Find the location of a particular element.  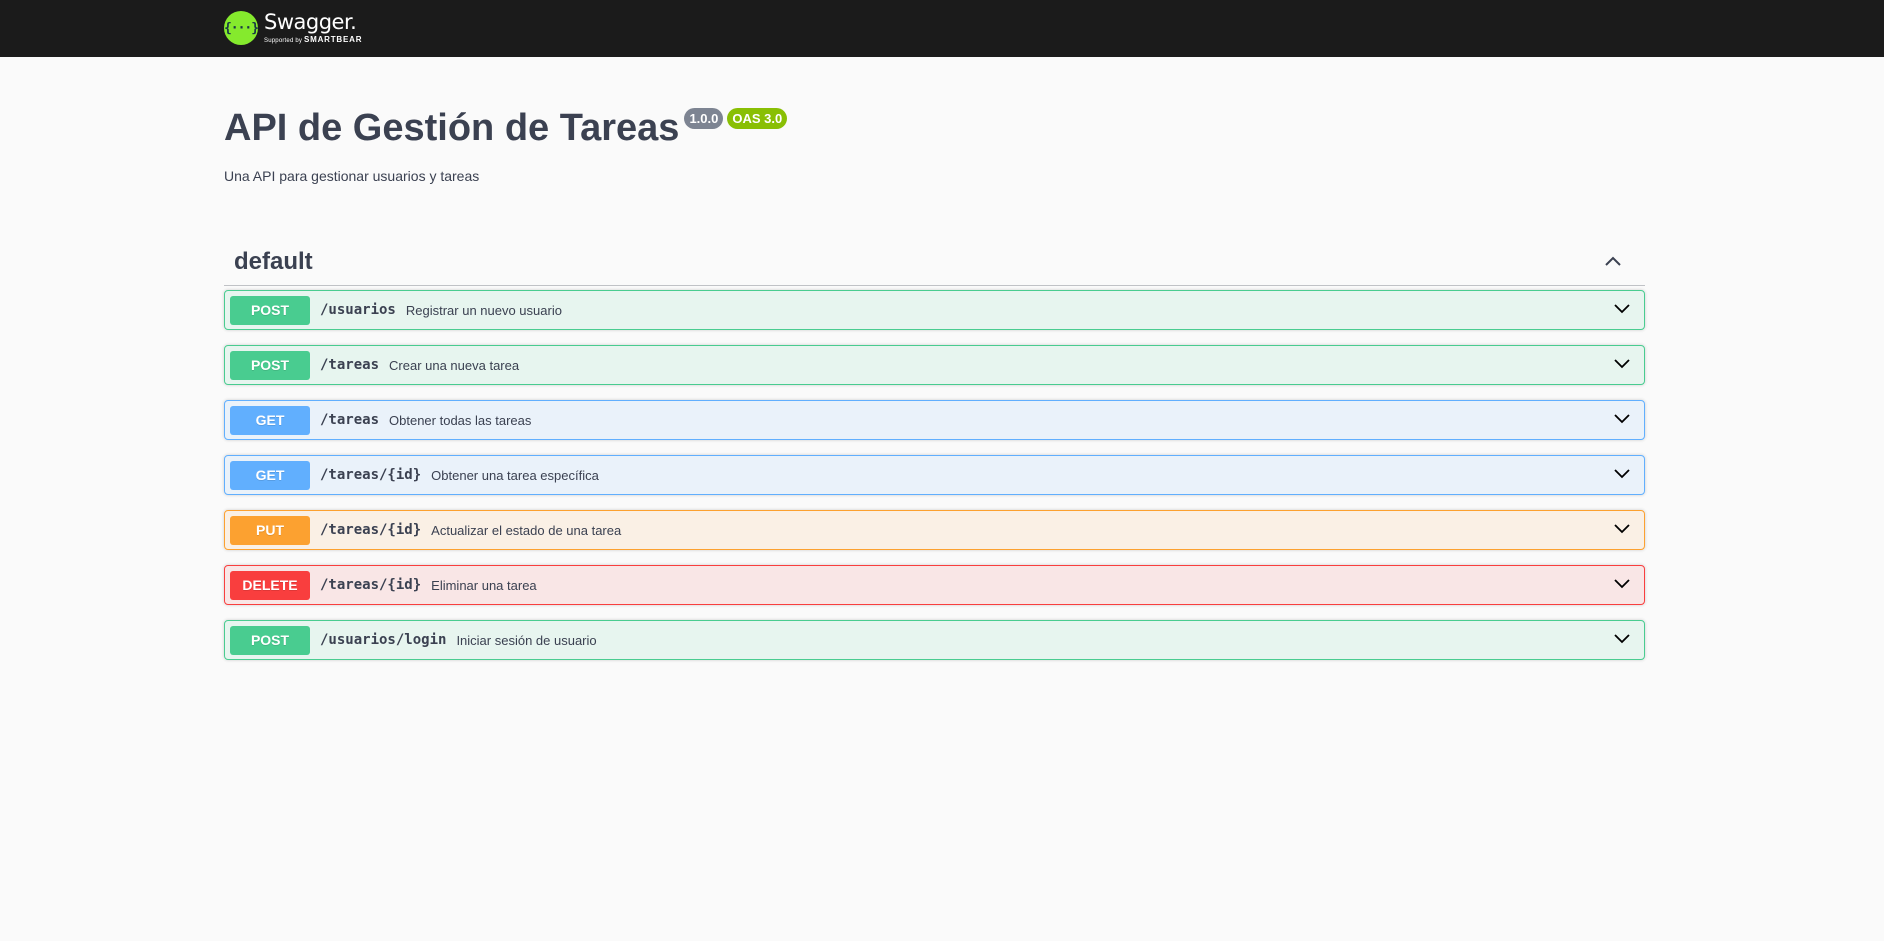

oas-badge: OAS 3.0 is located at coordinates (757, 118).